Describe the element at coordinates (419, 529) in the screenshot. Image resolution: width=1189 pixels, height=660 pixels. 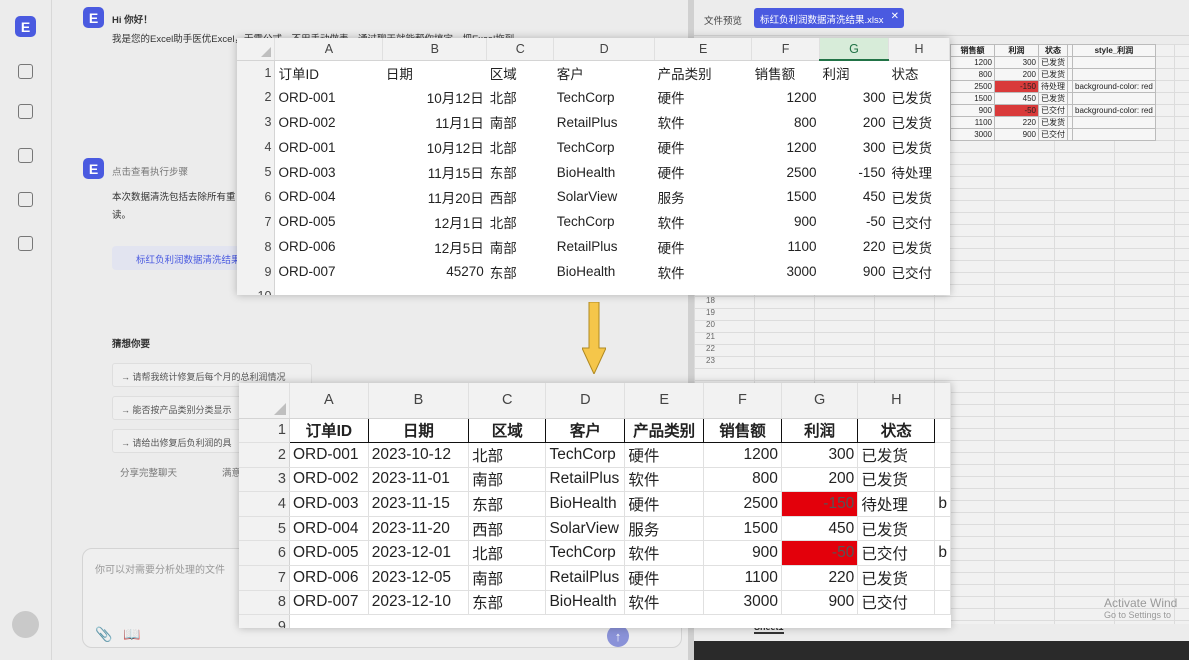
I see `table-cell: 2023-11-20` at that location.